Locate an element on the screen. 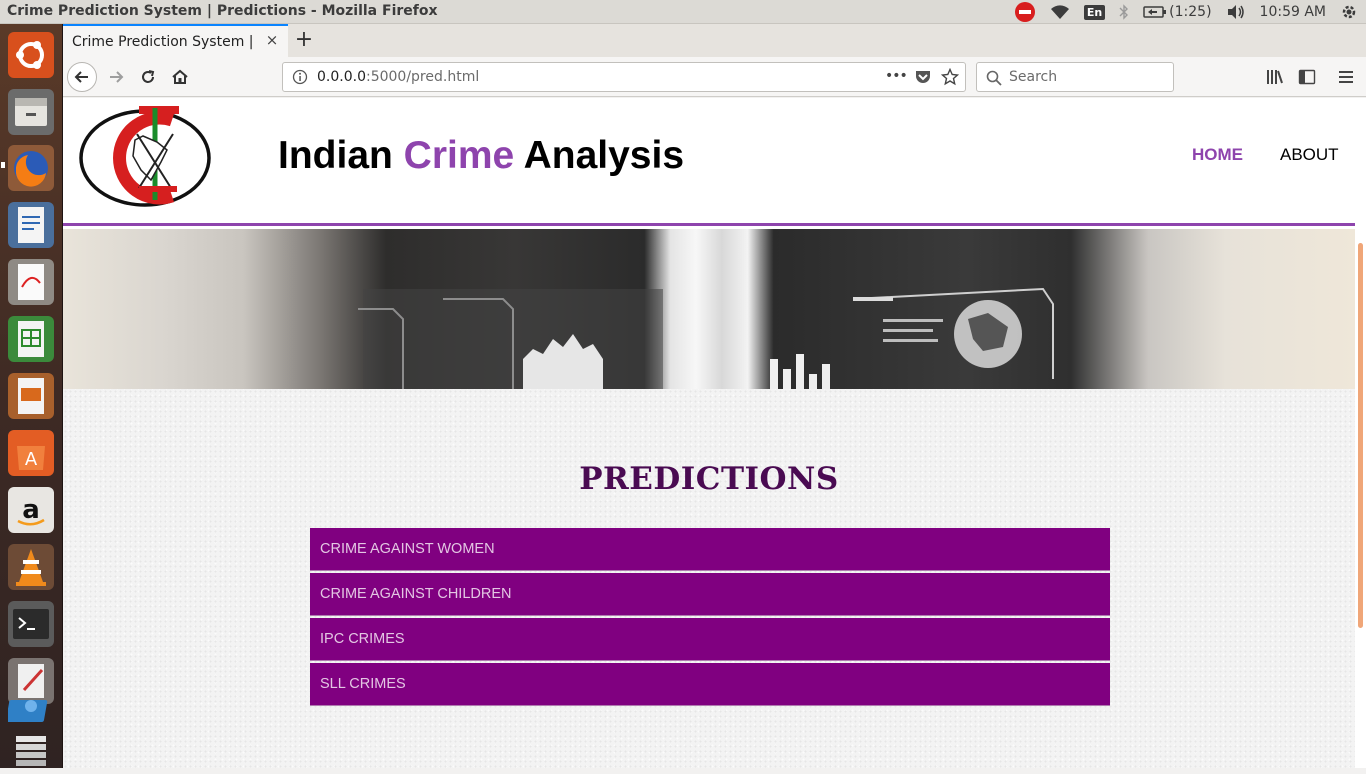  url-host: 0.0.0.0 is located at coordinates (341, 77).